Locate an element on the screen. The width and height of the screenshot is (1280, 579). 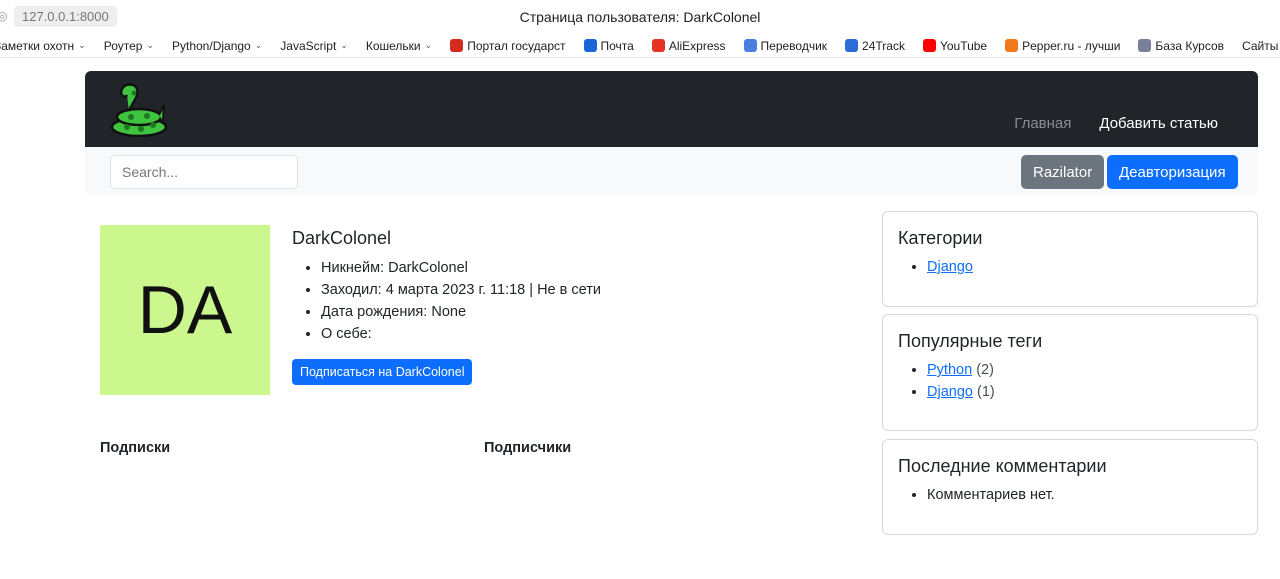
tags-card: Популярные теги Python (2) Django (1) is located at coordinates (1070, 372).